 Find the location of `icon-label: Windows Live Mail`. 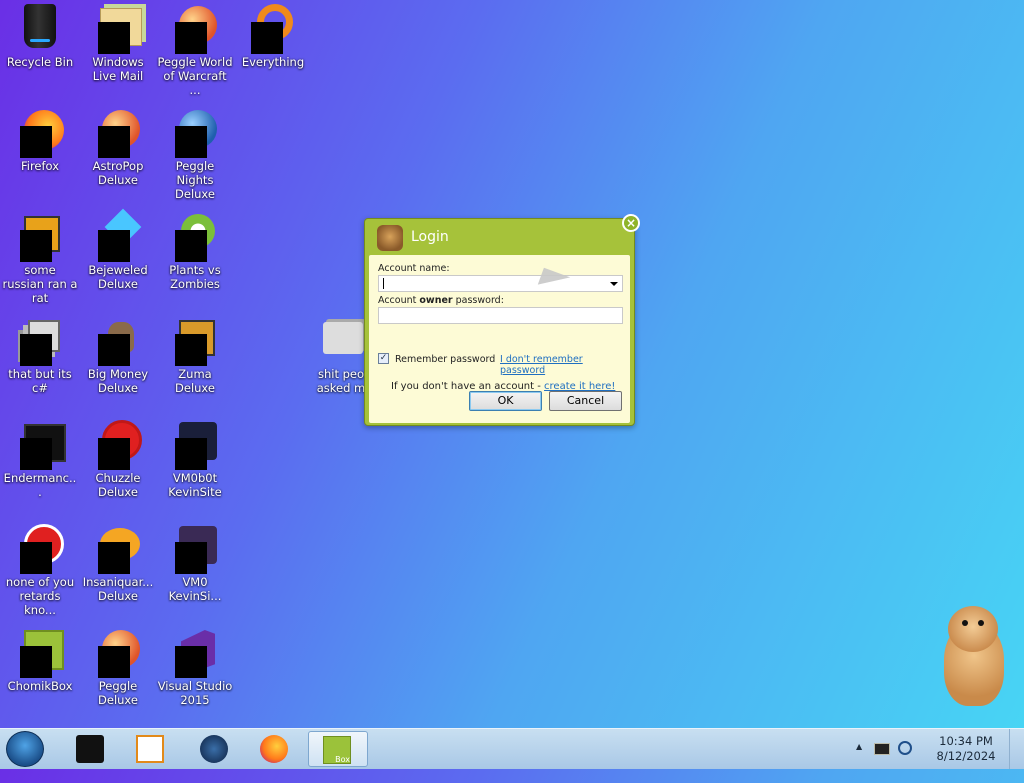

icon-label: Windows Live Mail is located at coordinates (118, 69).